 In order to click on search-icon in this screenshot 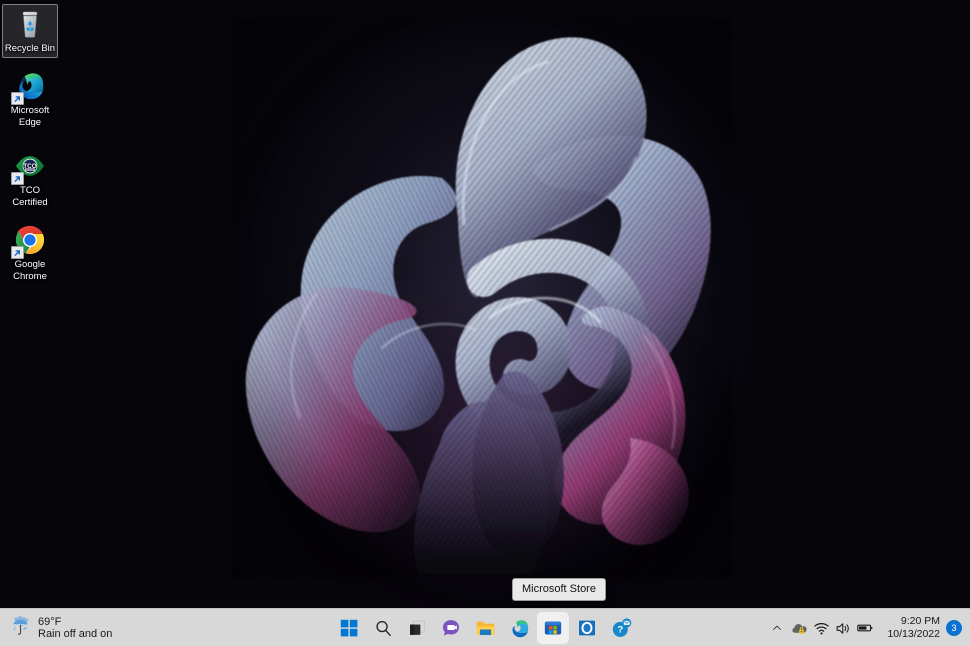, I will do `click(383, 628)`.